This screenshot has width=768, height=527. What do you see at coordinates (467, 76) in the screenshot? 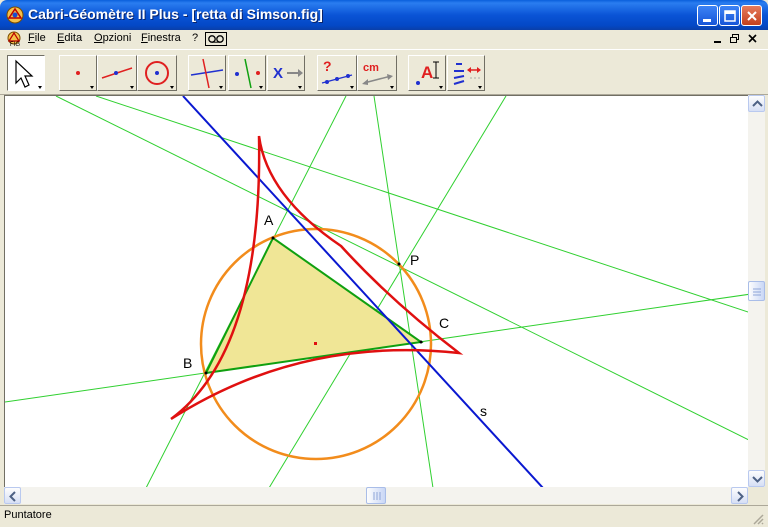
I see `attributes-icon` at bounding box center [467, 76].